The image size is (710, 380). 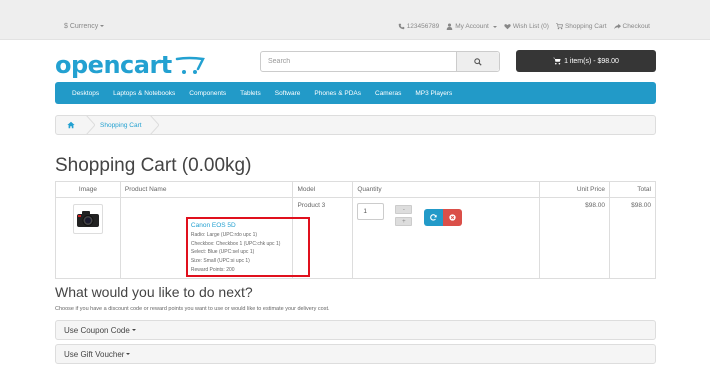 I want to click on shopping-cart-link: Shopping Cart, so click(x=581, y=26).